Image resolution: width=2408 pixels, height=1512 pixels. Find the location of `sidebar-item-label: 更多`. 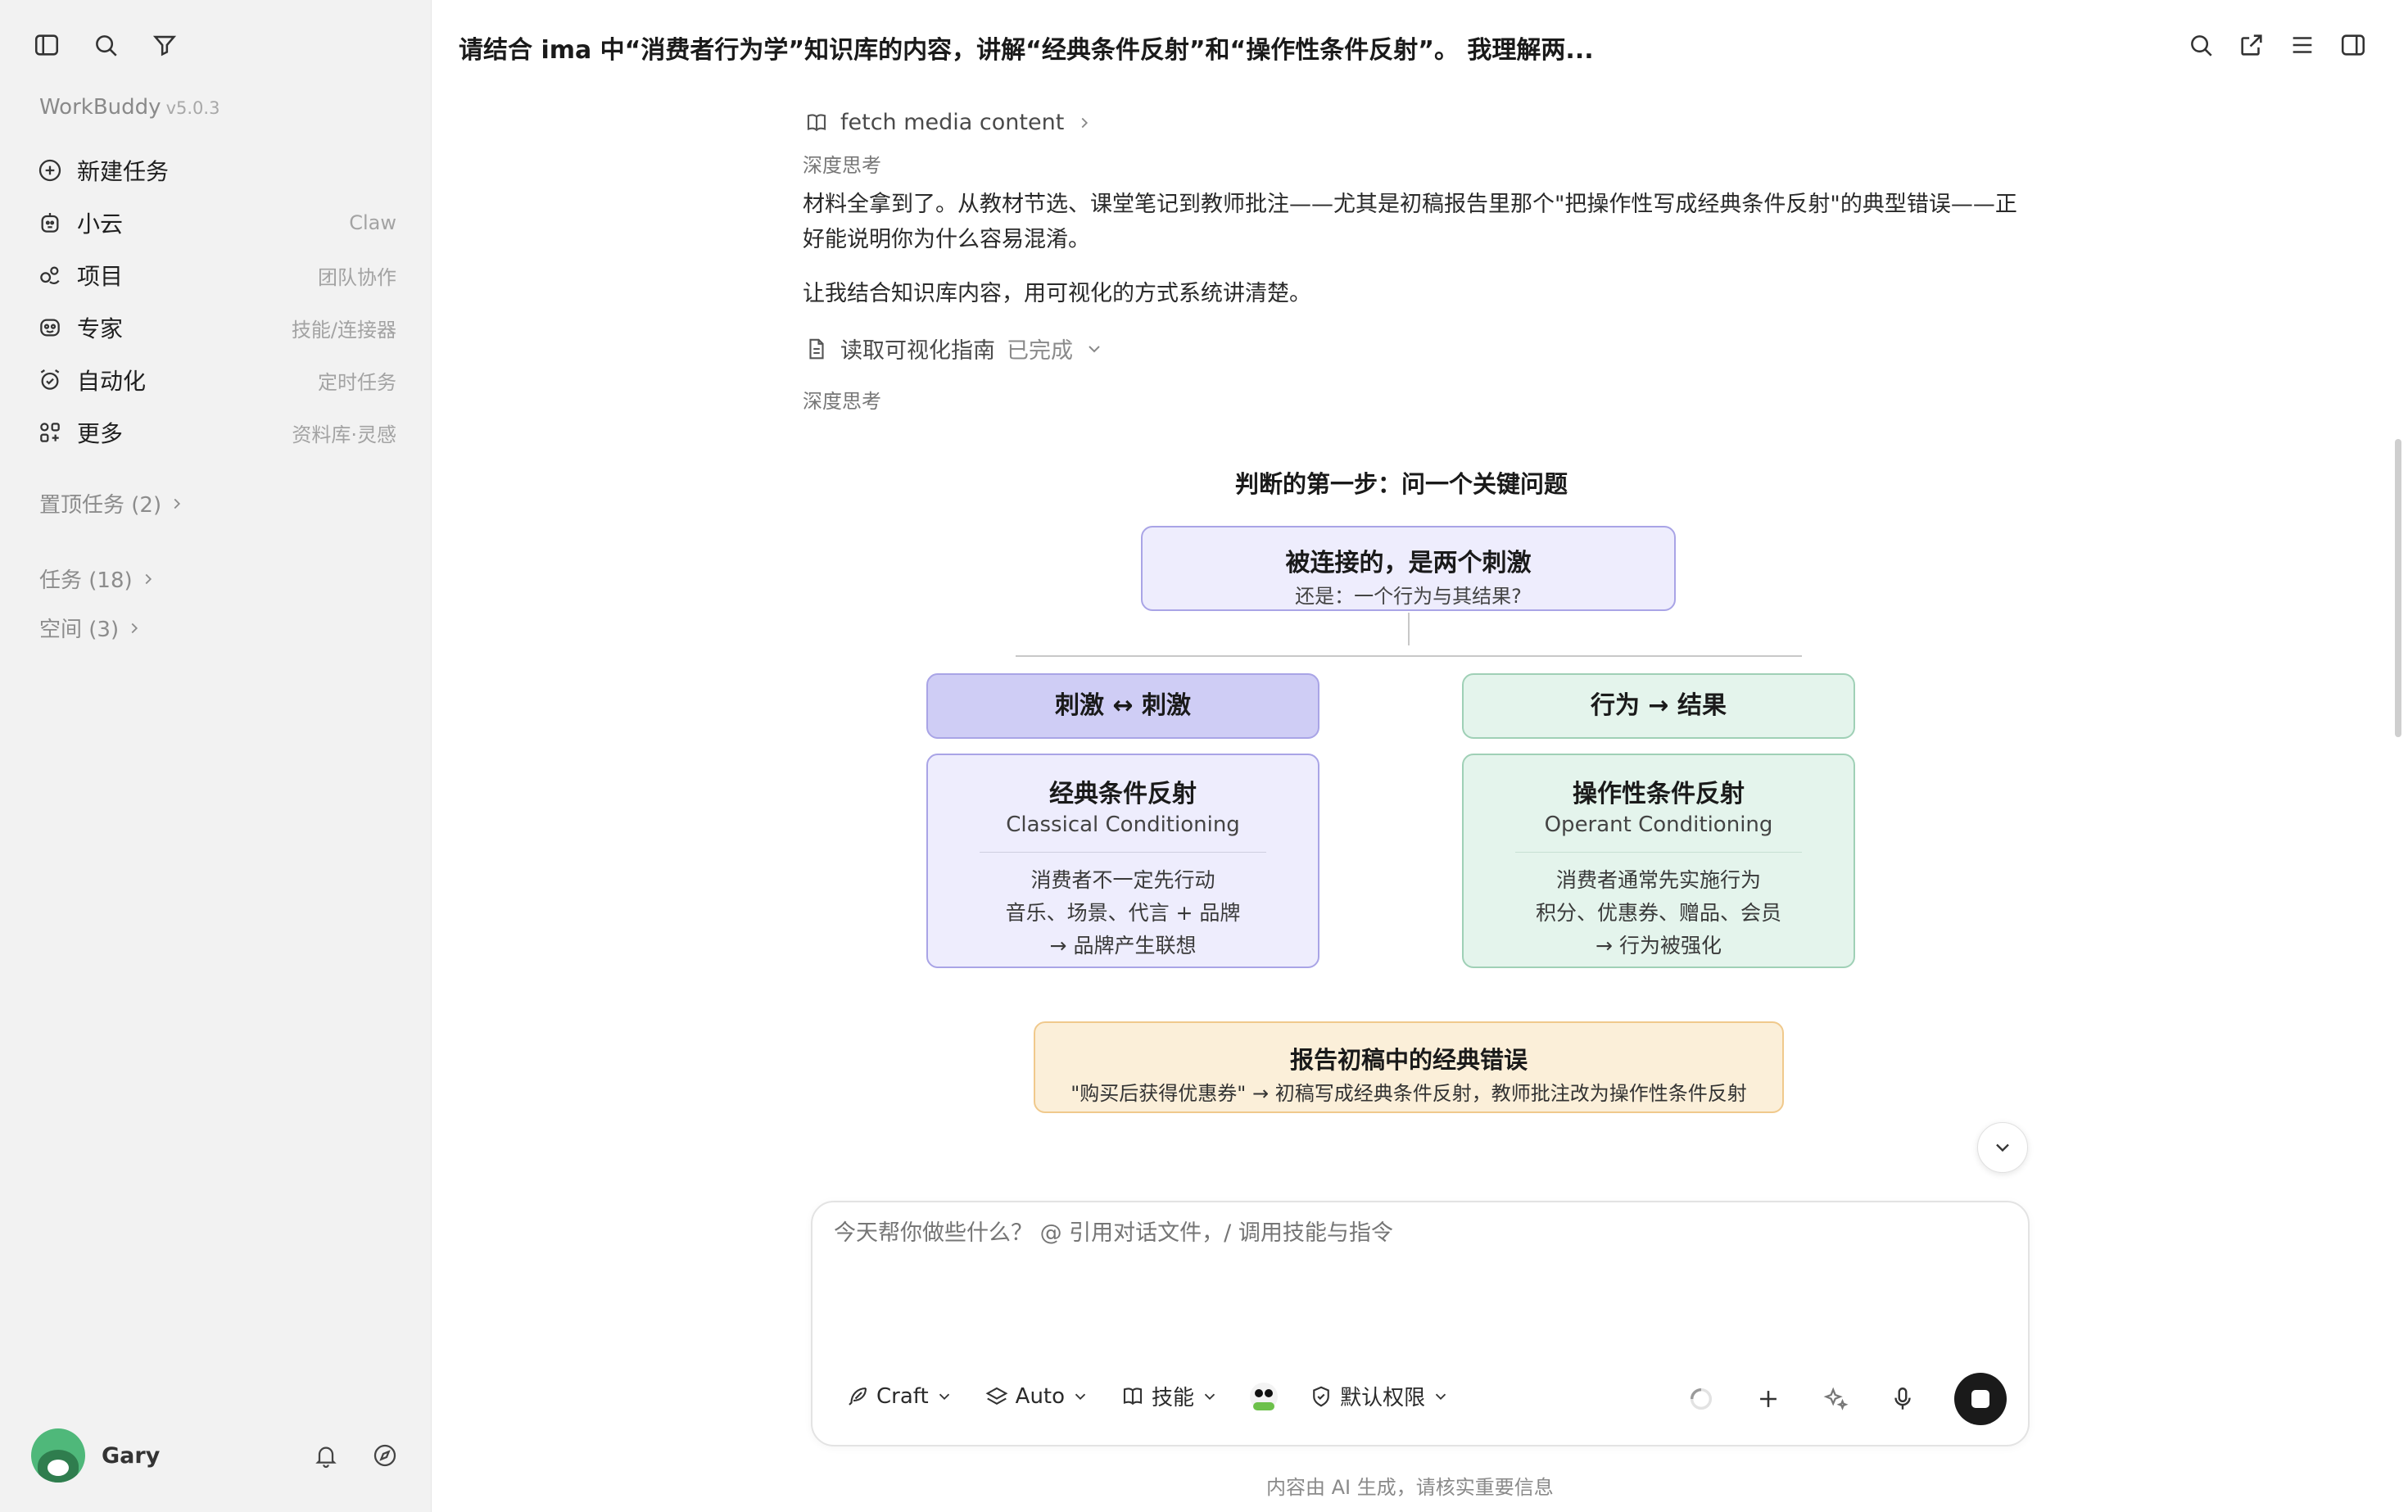

sidebar-item-label: 更多 is located at coordinates (100, 433).